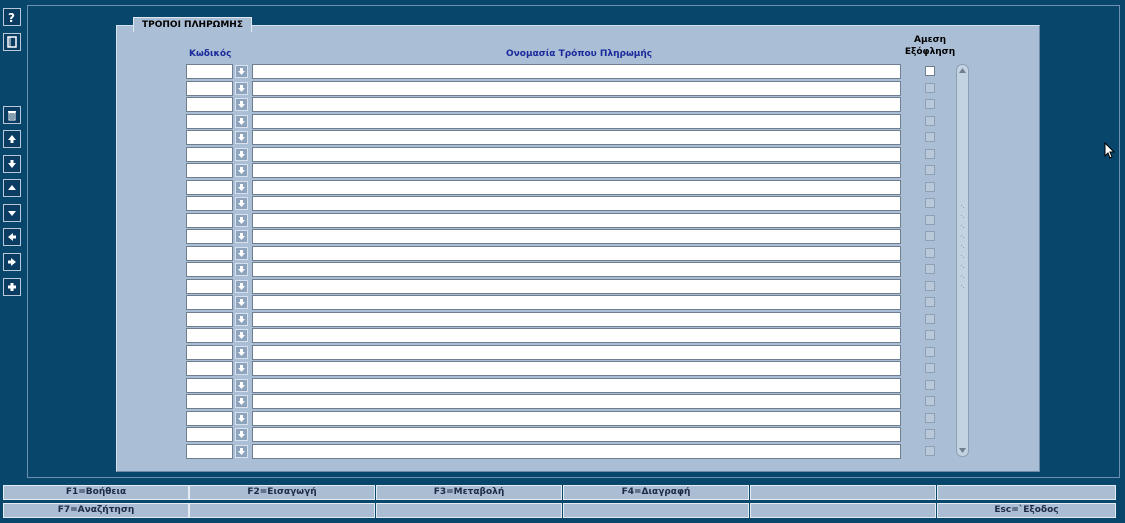 The width and height of the screenshot is (1125, 523). I want to click on function-key-button: Esc=`Εξοδος, so click(1026, 510).